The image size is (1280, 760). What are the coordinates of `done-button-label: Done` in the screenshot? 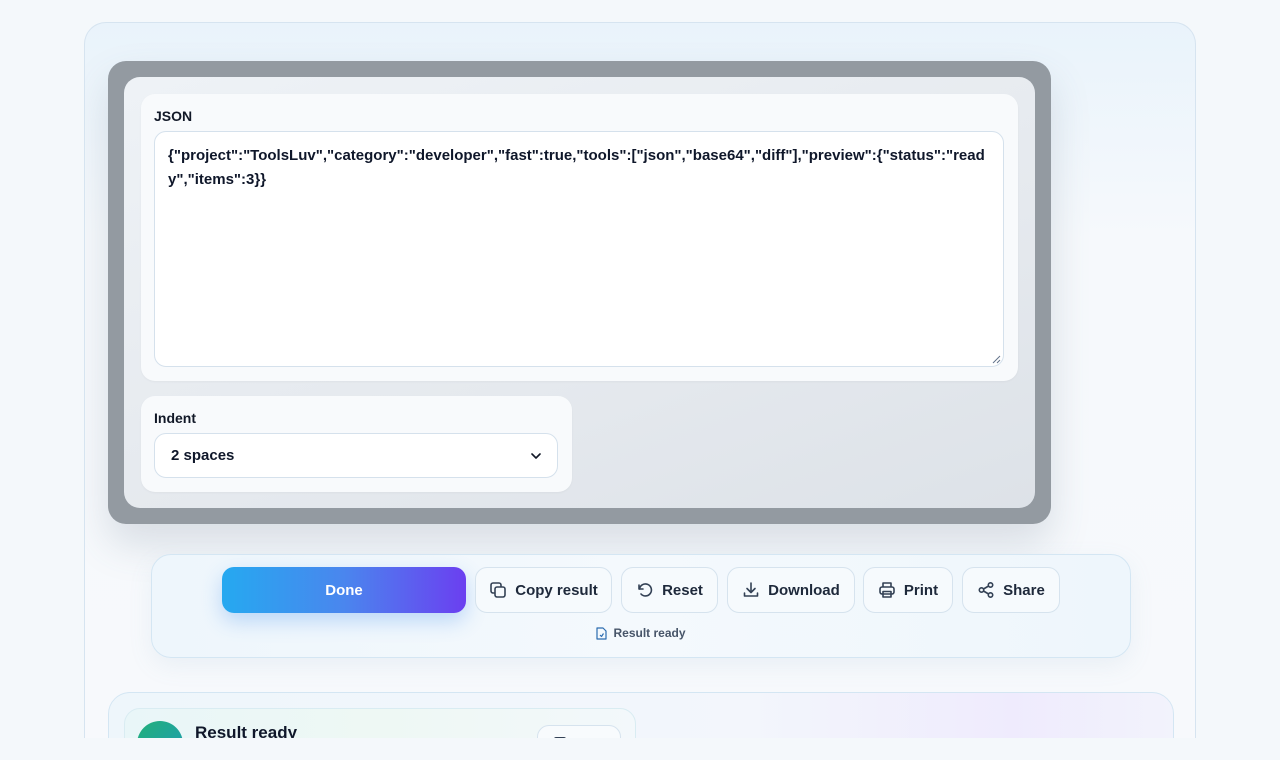 It's located at (344, 590).